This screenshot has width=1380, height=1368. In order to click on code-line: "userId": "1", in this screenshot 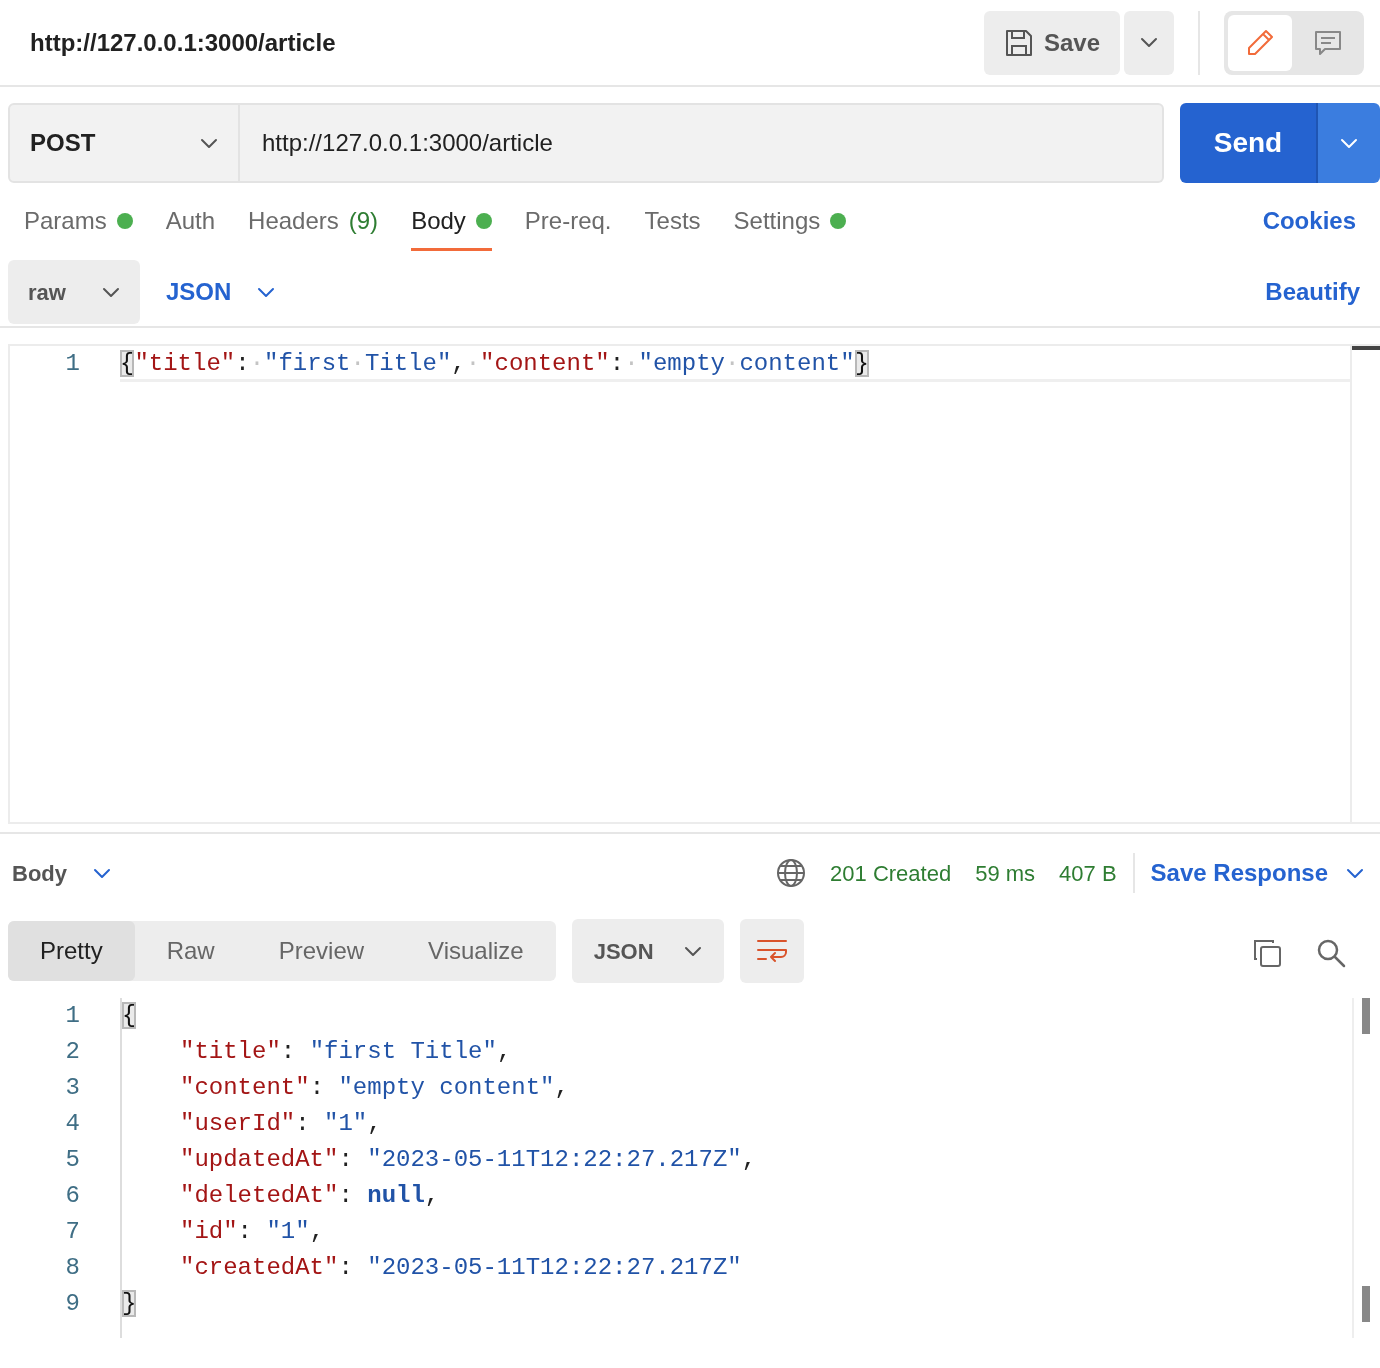, I will do `click(281, 1124)`.